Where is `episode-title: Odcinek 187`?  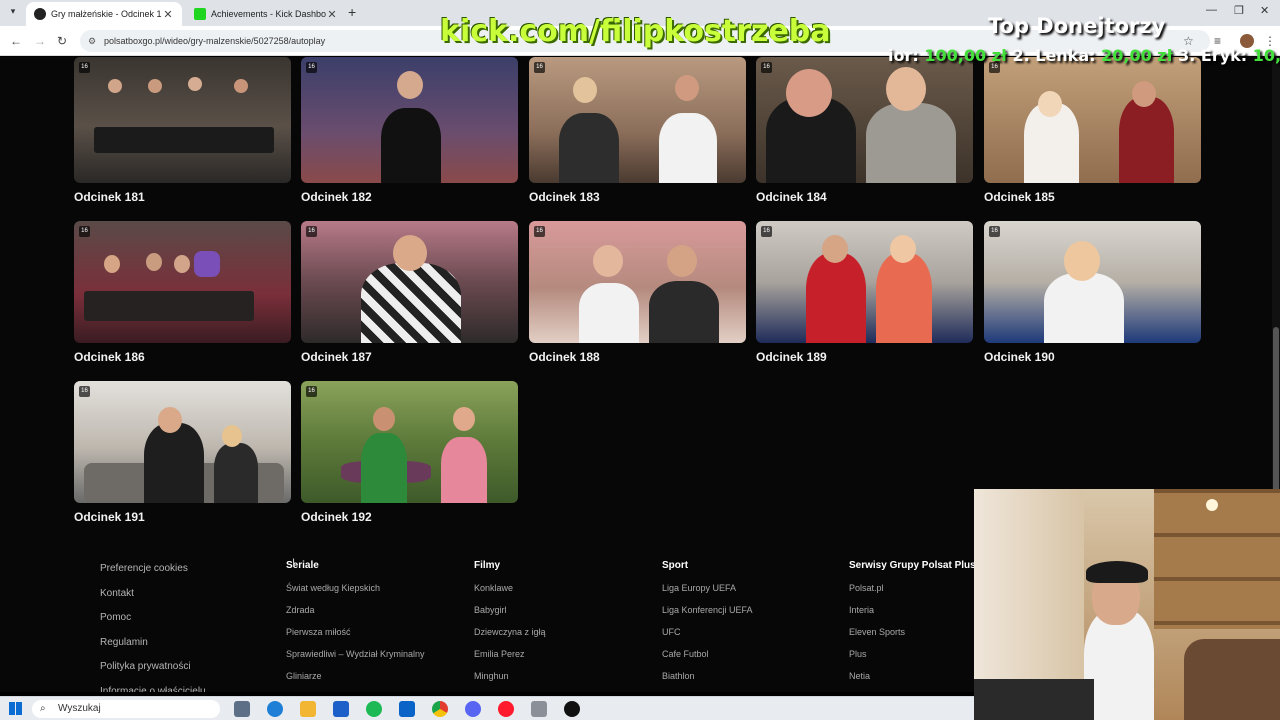 episode-title: Odcinek 187 is located at coordinates (409, 357).